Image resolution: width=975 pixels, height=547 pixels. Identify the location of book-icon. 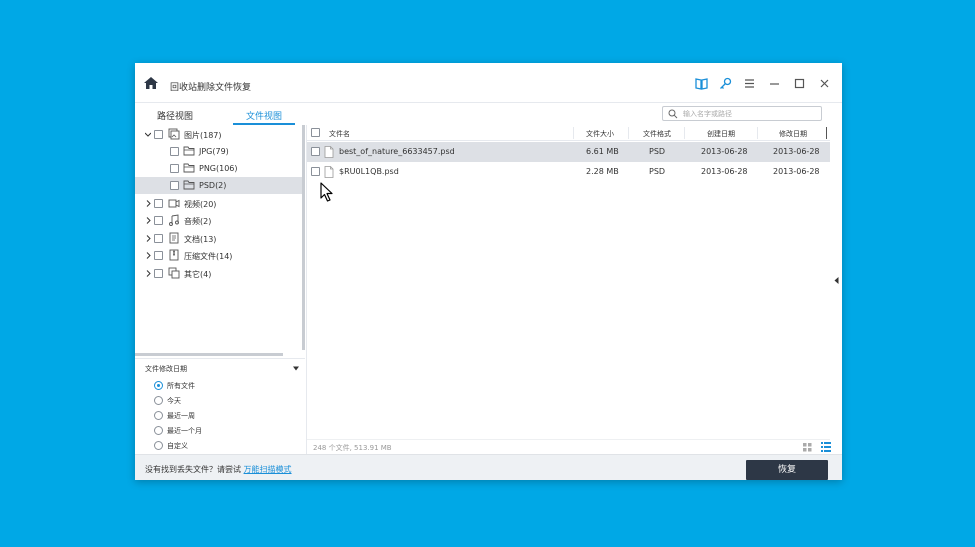
(701, 83).